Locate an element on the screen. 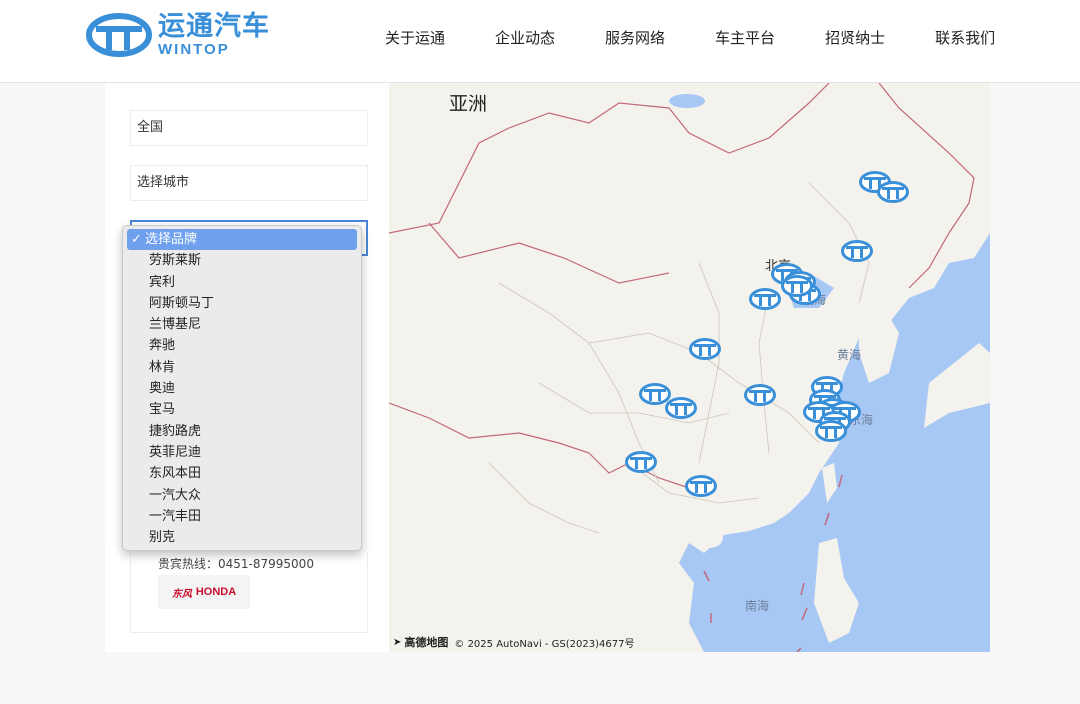 This screenshot has width=1080, height=704. brand-option: 奥迪 is located at coordinates (242, 388).